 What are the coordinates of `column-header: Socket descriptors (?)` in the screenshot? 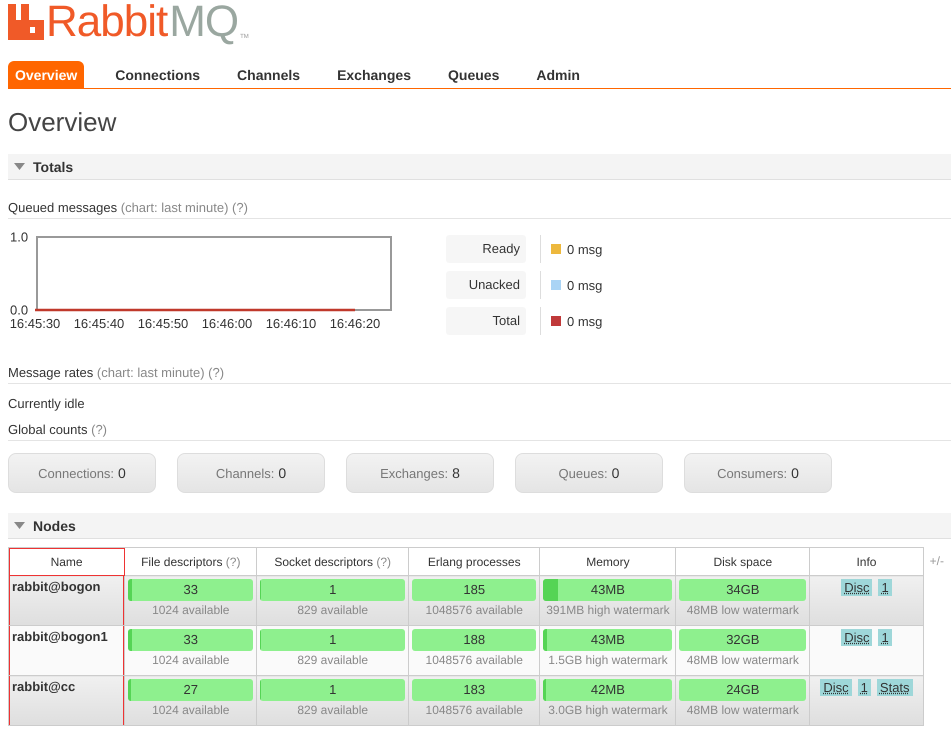 It's located at (332, 562).